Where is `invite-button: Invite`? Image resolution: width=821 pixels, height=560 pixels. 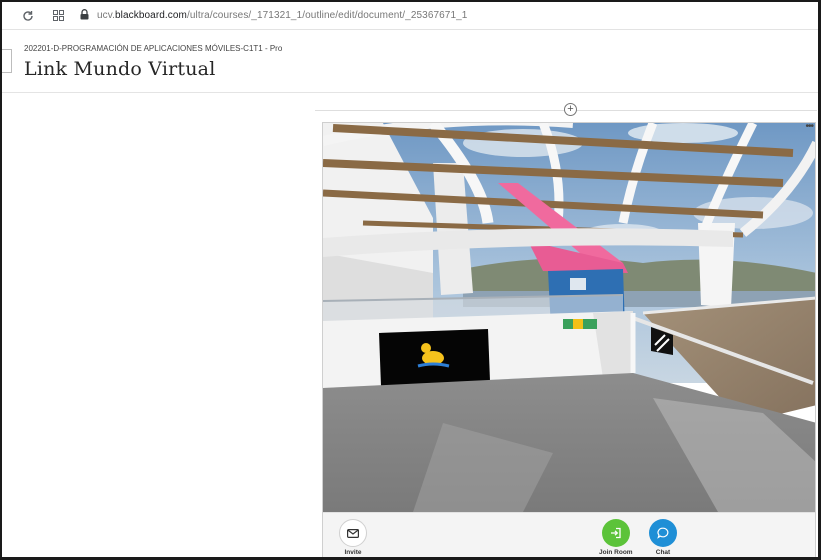
invite-button: Invite is located at coordinates (353, 537).